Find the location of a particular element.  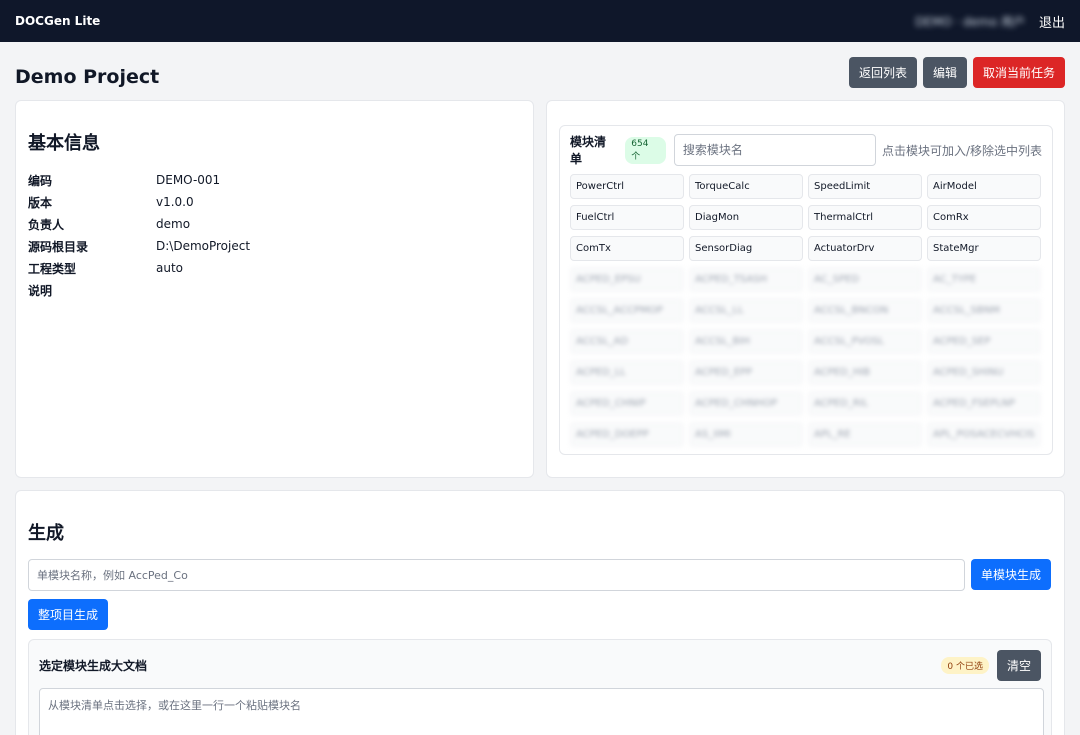

info-row: 源码根目录 D:\DemoProject is located at coordinates (274, 246).